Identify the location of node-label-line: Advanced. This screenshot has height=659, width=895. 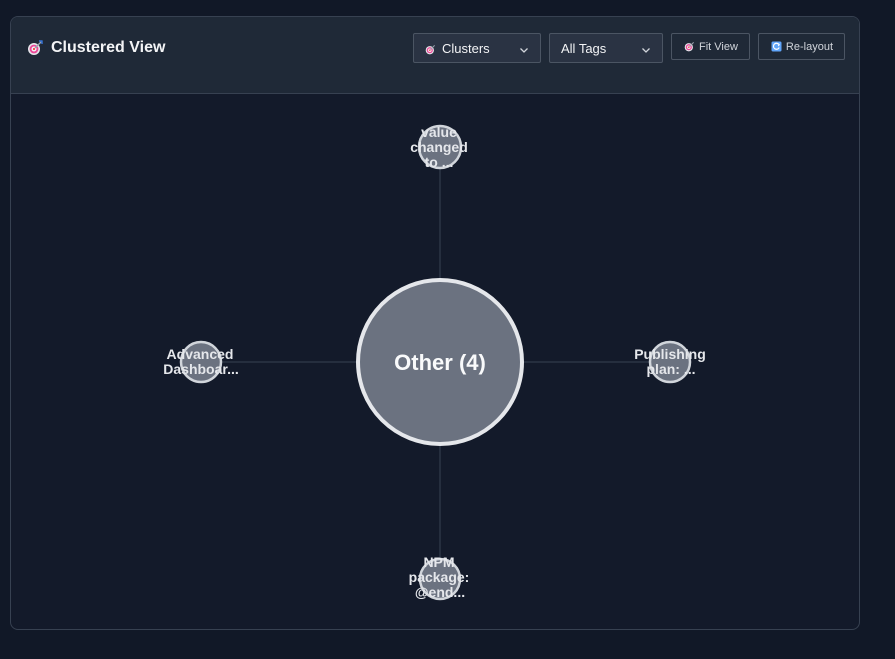
(200, 354).